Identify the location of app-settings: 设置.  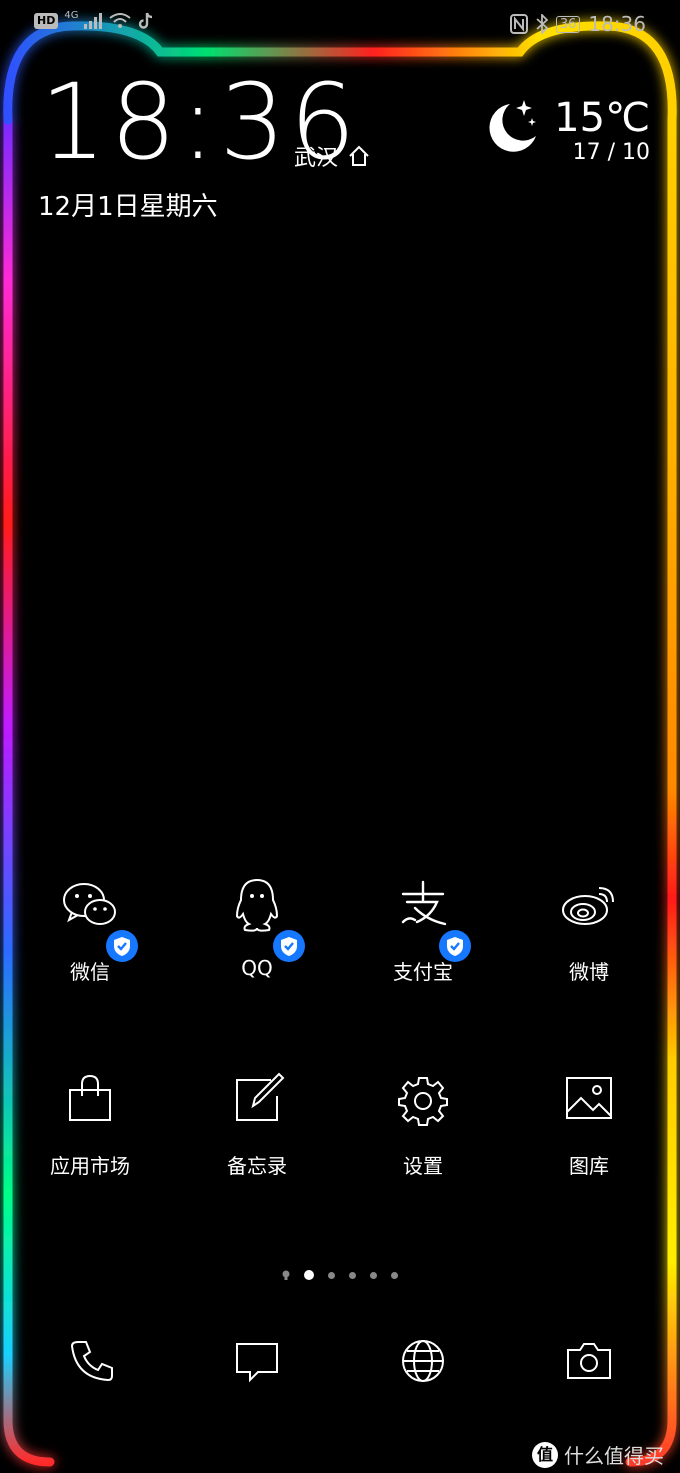
(423, 1124).